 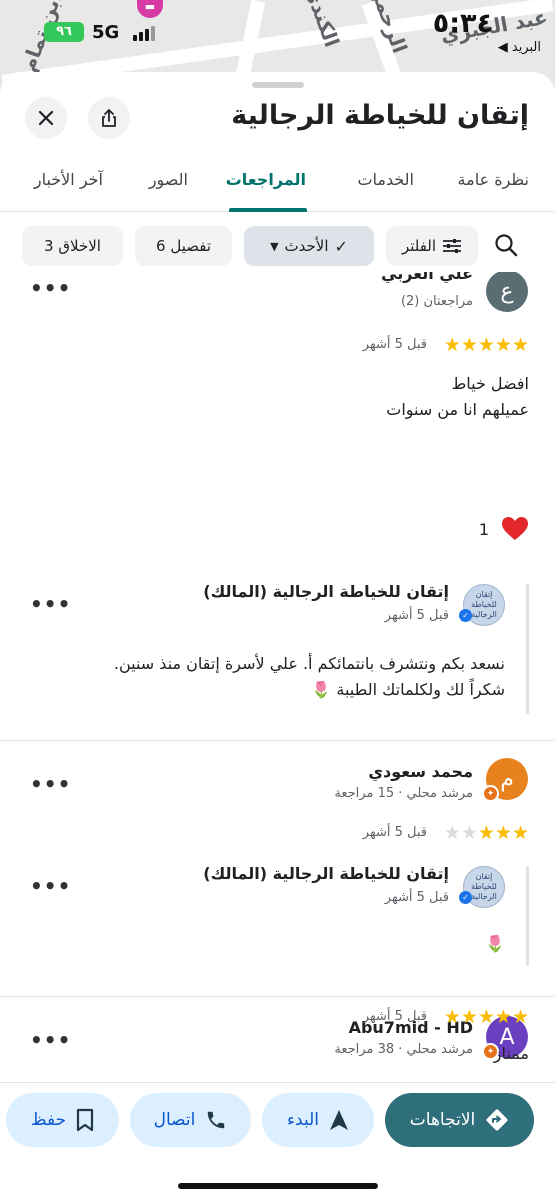 What do you see at coordinates (442, 1120) in the screenshot?
I see `directions-label: الاتجاهات` at bounding box center [442, 1120].